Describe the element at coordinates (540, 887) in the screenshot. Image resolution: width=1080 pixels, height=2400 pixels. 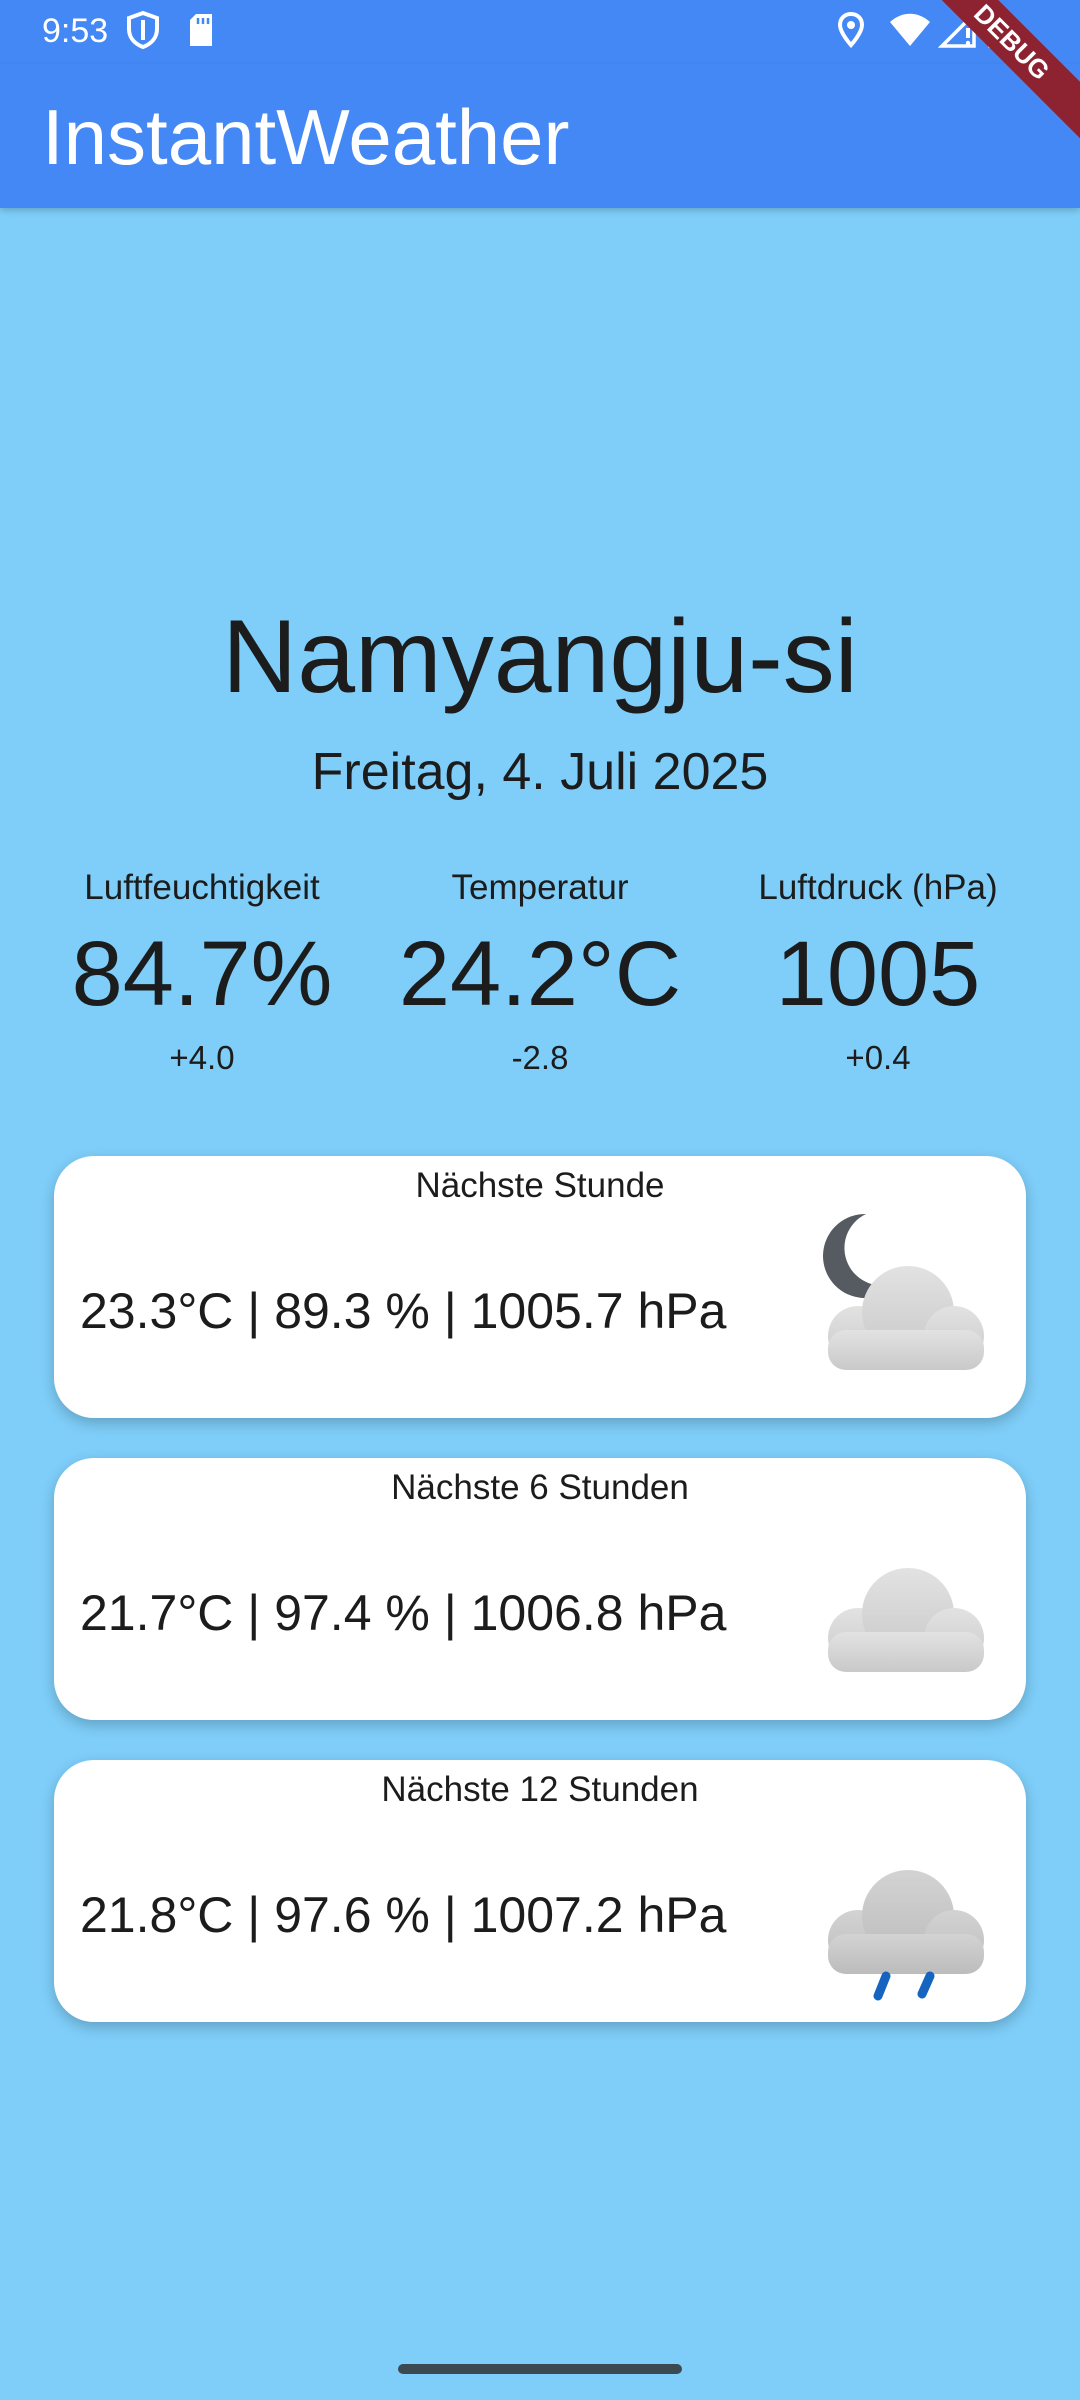
I see `temperature-label: Temperatur` at that location.